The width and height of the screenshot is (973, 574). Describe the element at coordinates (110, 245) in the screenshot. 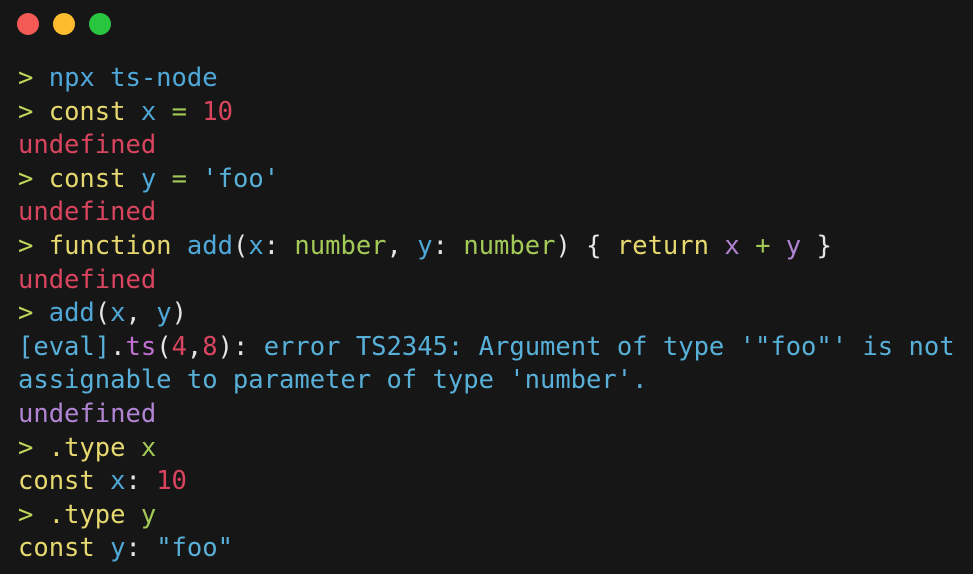

I see `token: function` at that location.